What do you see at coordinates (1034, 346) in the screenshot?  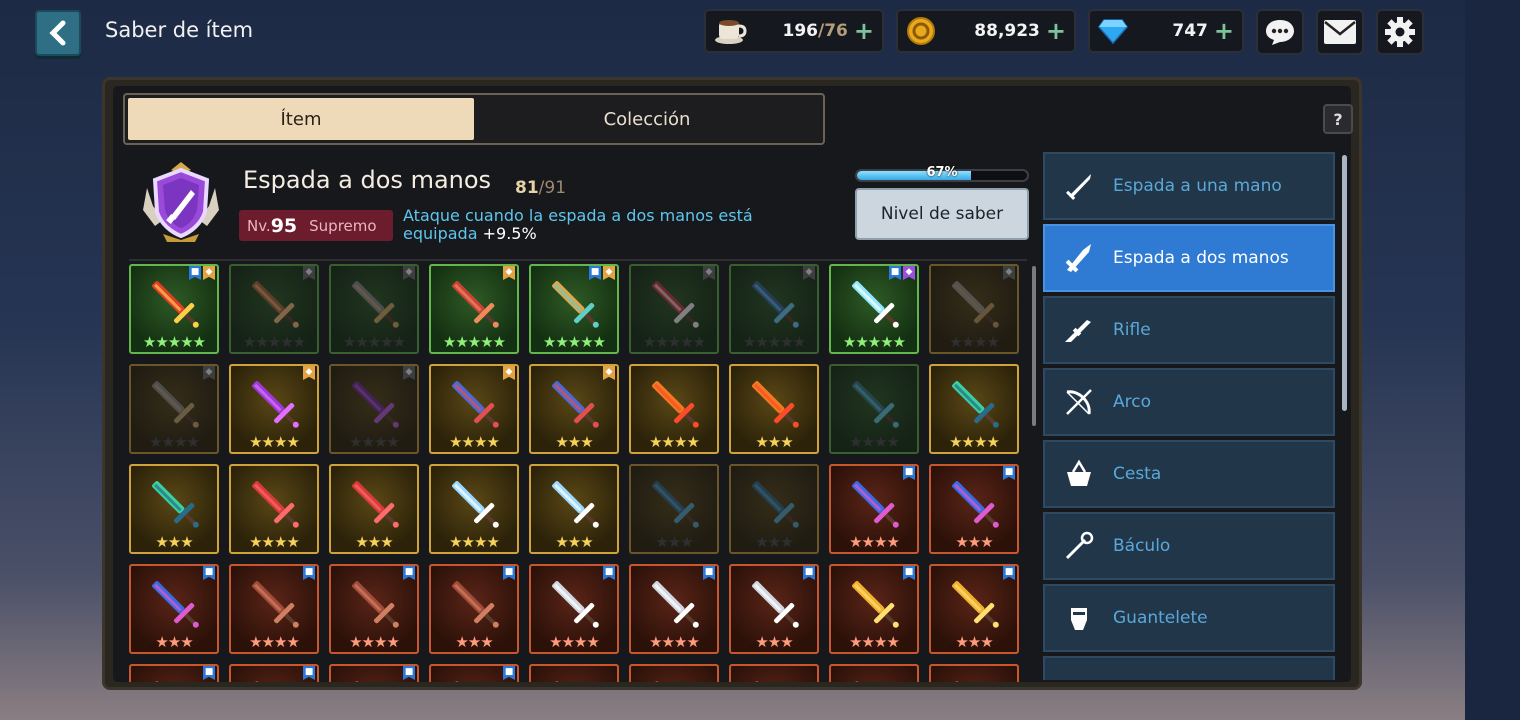 I see `item-grid-scrollbar` at bounding box center [1034, 346].